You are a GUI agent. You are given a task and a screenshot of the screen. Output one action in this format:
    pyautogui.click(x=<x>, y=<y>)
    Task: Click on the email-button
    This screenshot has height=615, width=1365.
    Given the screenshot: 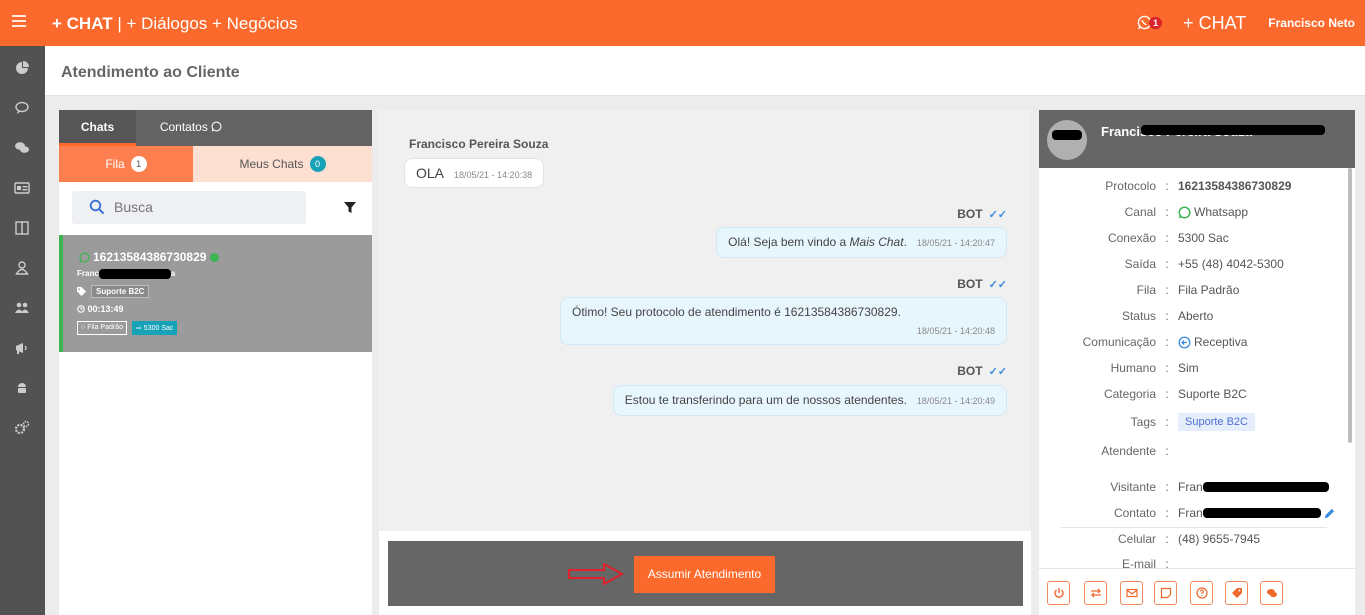 What is the action you would take?
    pyautogui.click(x=1131, y=593)
    